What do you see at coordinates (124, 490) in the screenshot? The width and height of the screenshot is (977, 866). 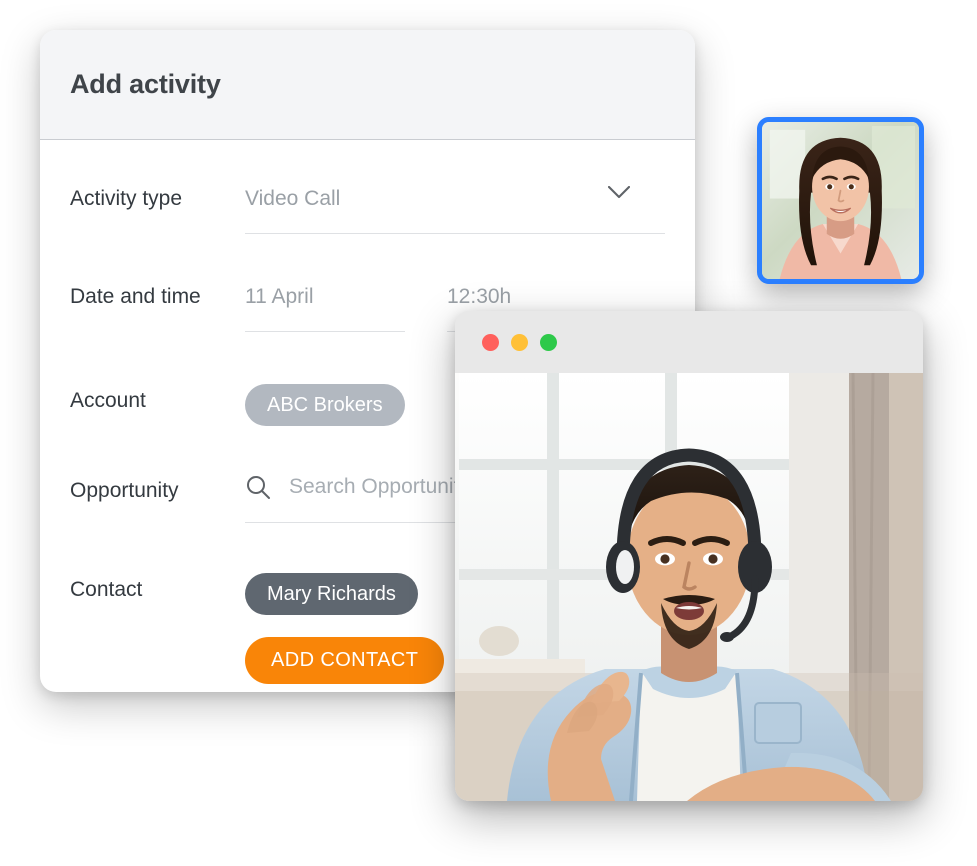 I see `field-label-opportunity: Opportunity` at bounding box center [124, 490].